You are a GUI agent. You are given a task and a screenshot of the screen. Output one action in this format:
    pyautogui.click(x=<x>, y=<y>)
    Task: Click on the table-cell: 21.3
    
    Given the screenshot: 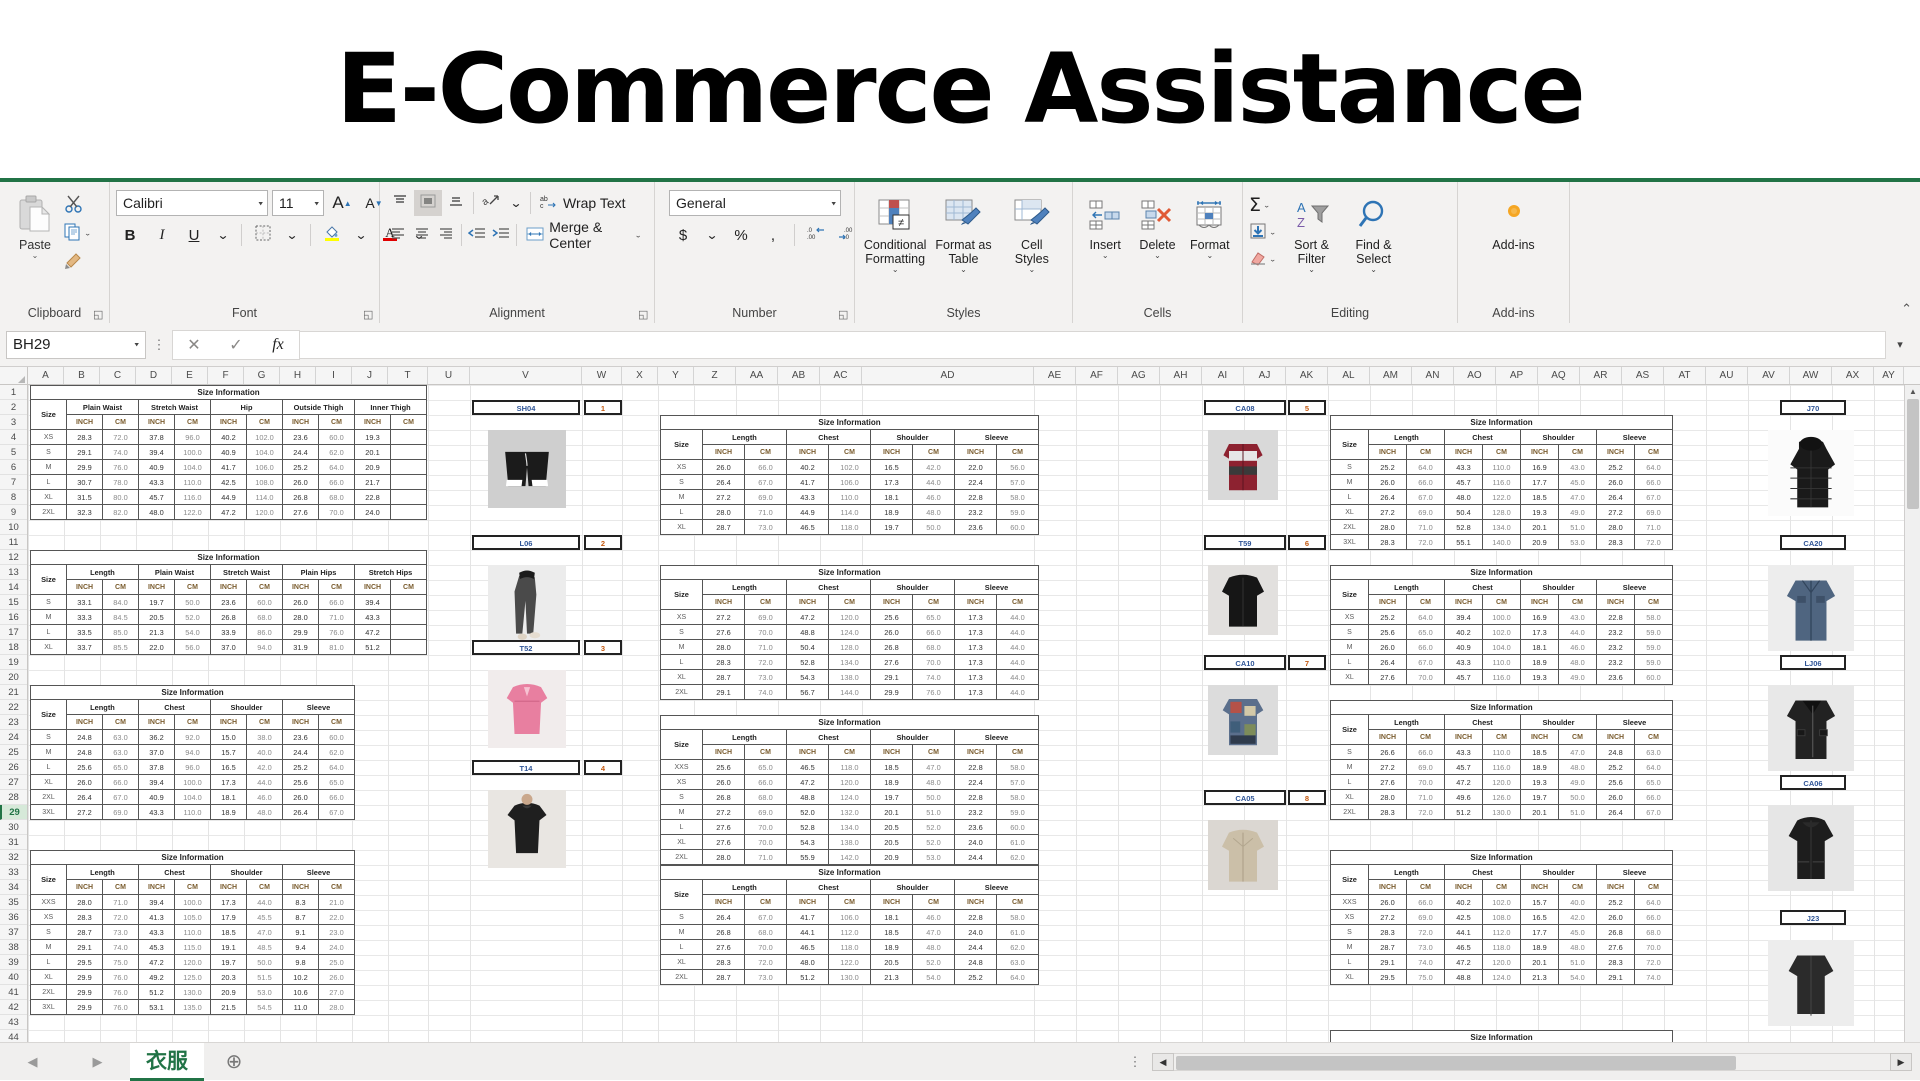 What is the action you would take?
    pyautogui.click(x=892, y=977)
    